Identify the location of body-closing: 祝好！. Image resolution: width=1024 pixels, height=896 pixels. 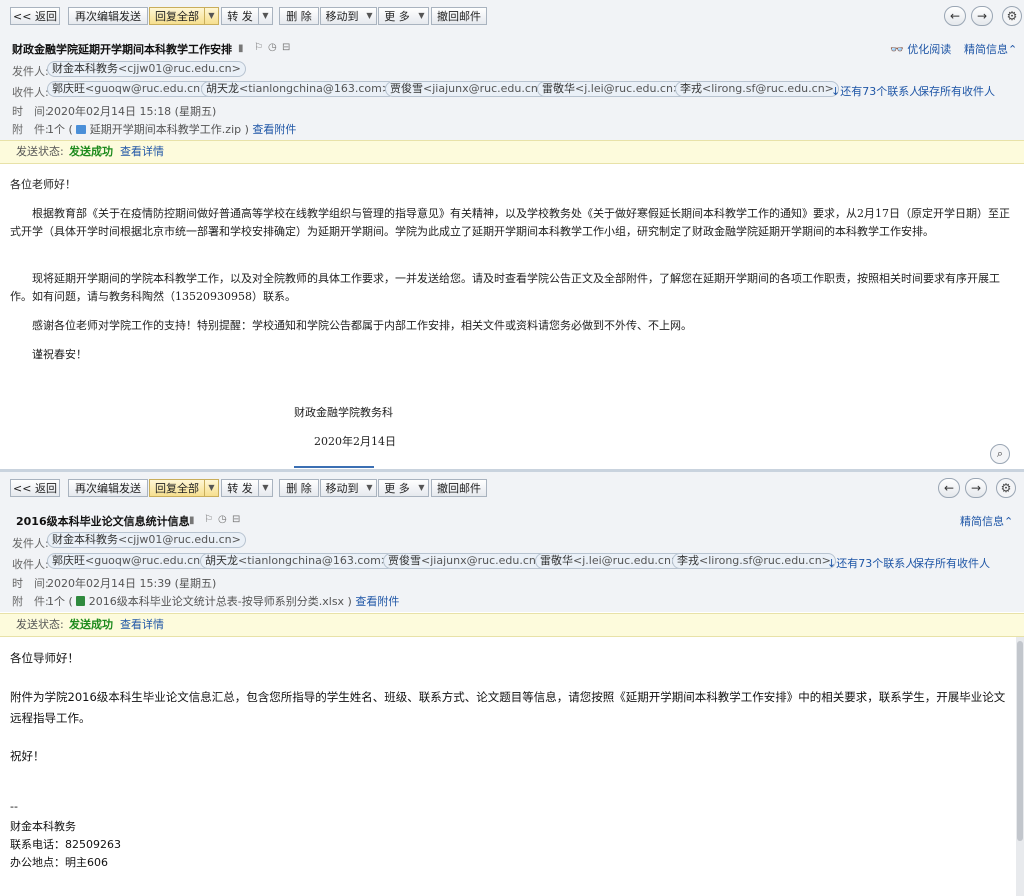
(27, 756).